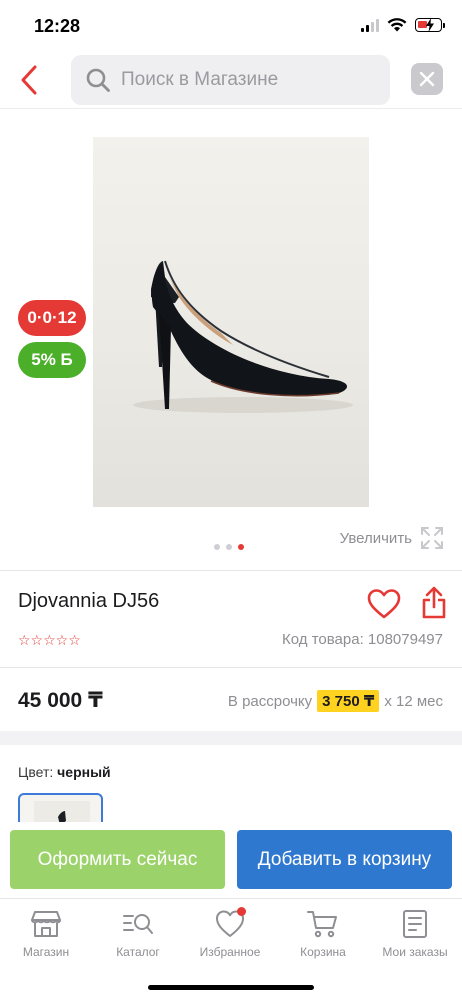 The image size is (462, 999). What do you see at coordinates (322, 924) in the screenshot?
I see `cart-icon` at bounding box center [322, 924].